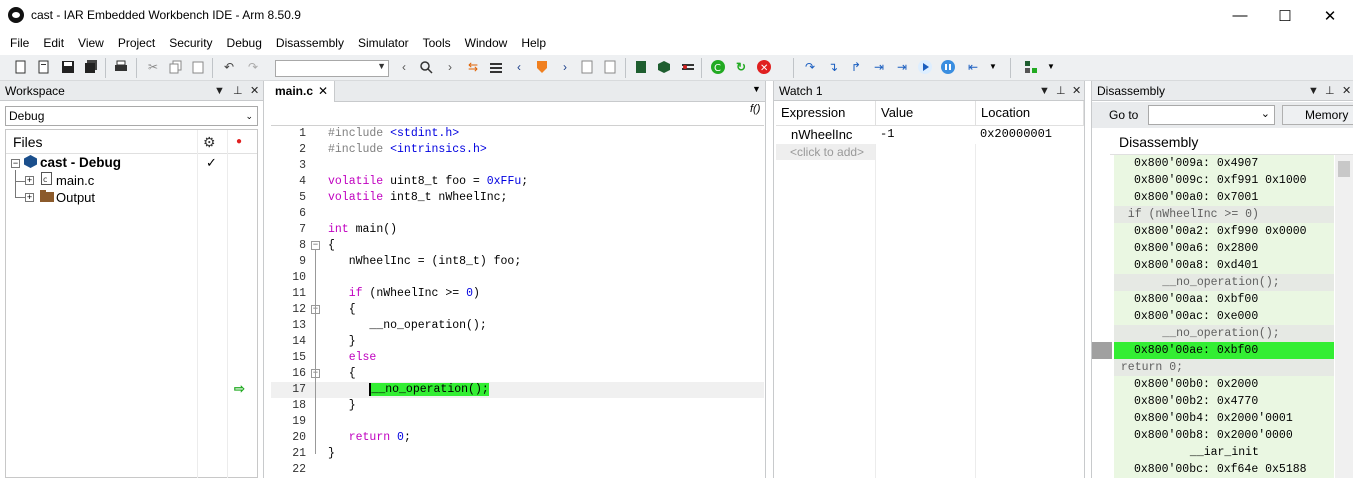 This screenshot has width=1353, height=478. I want to click on disassembly-line: 0x800'00a0: 0x7001, so click(1224, 197).